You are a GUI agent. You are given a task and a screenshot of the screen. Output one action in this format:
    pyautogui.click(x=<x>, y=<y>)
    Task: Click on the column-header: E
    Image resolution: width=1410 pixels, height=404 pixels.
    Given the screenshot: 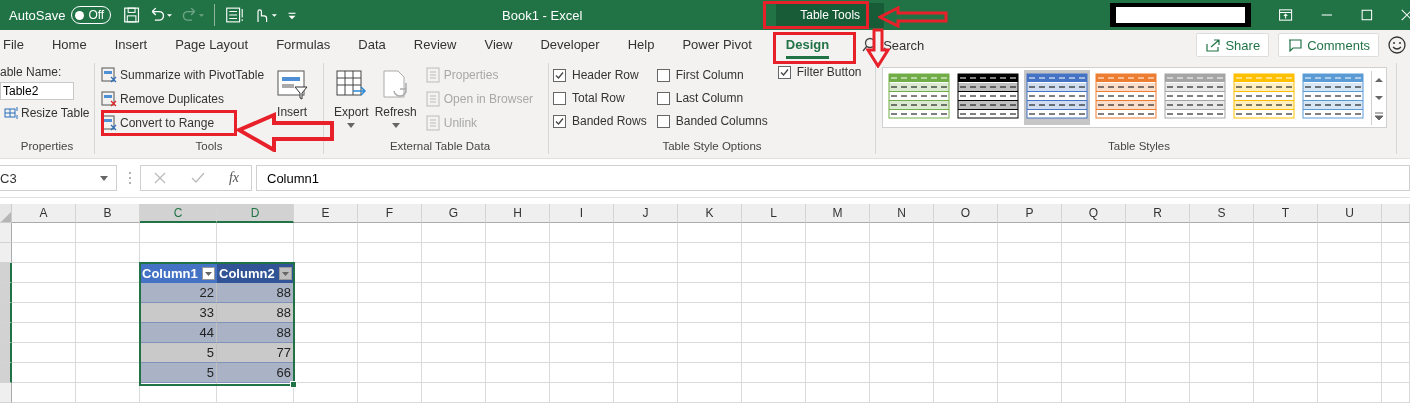 What is the action you would take?
    pyautogui.click(x=326, y=213)
    